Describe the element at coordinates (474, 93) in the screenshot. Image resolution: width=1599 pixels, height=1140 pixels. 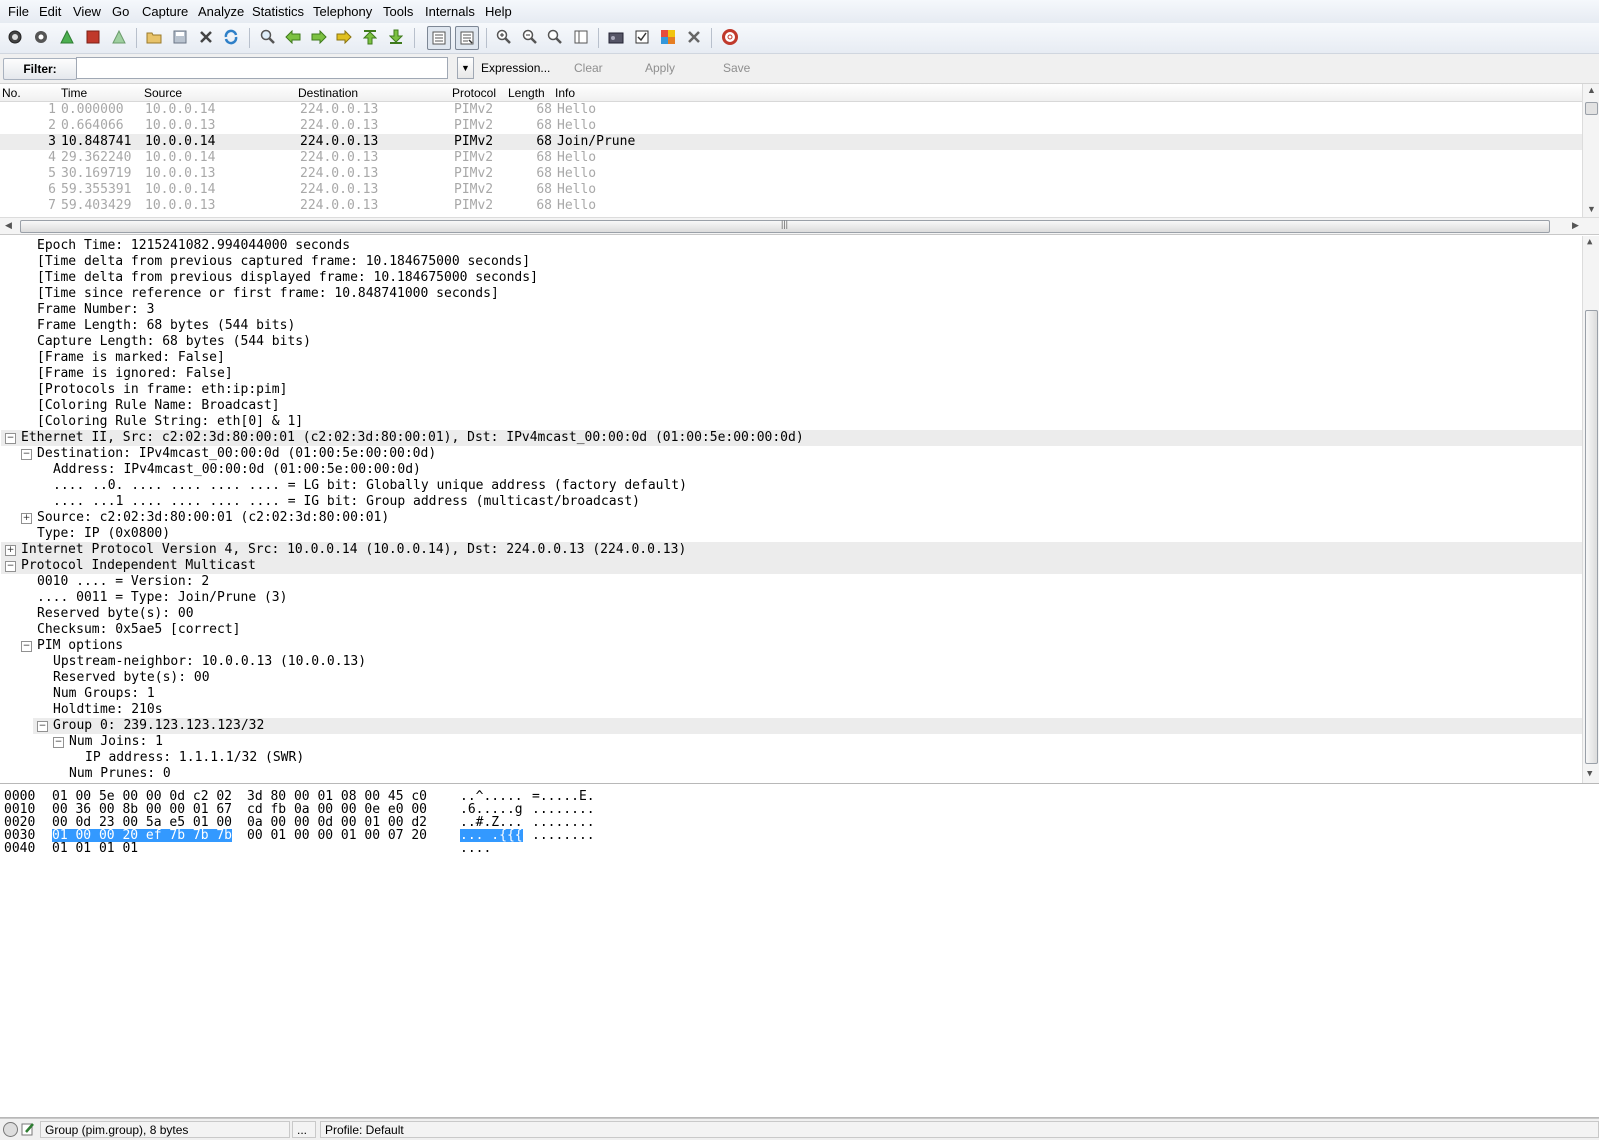
I see `column-header-protocol: Protocol` at that location.